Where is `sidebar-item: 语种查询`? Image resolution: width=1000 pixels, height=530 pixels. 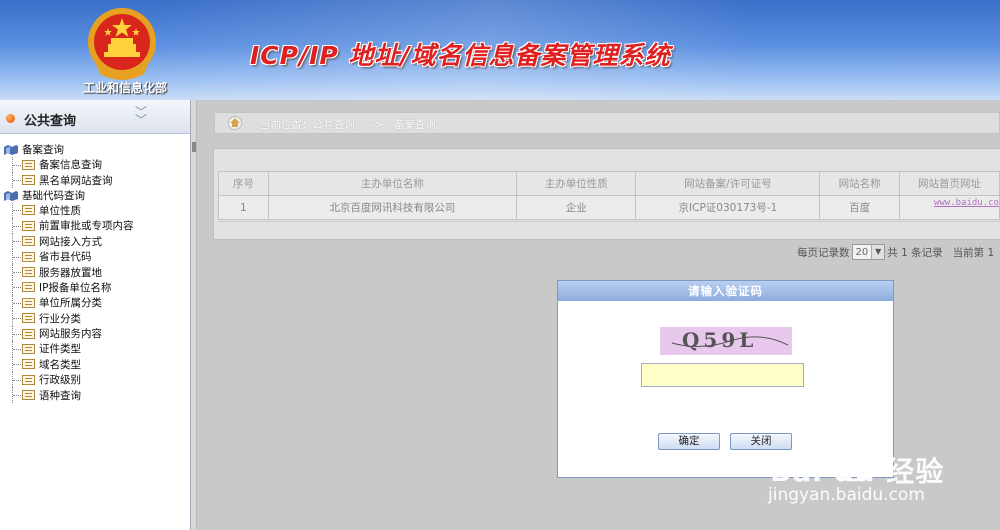 sidebar-item: 语种查询 is located at coordinates (97, 395).